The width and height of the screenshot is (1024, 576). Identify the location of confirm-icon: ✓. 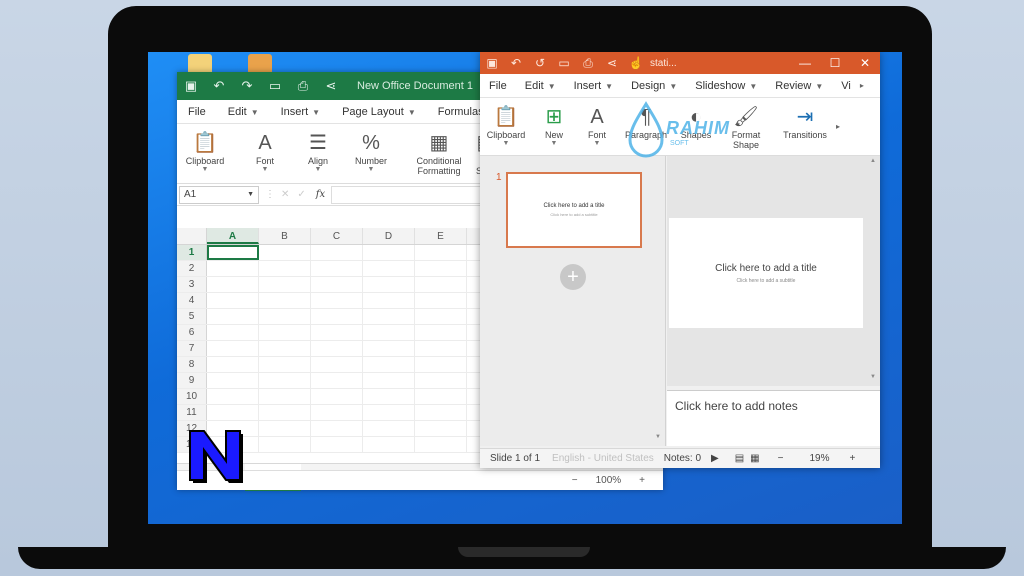
(301, 194).